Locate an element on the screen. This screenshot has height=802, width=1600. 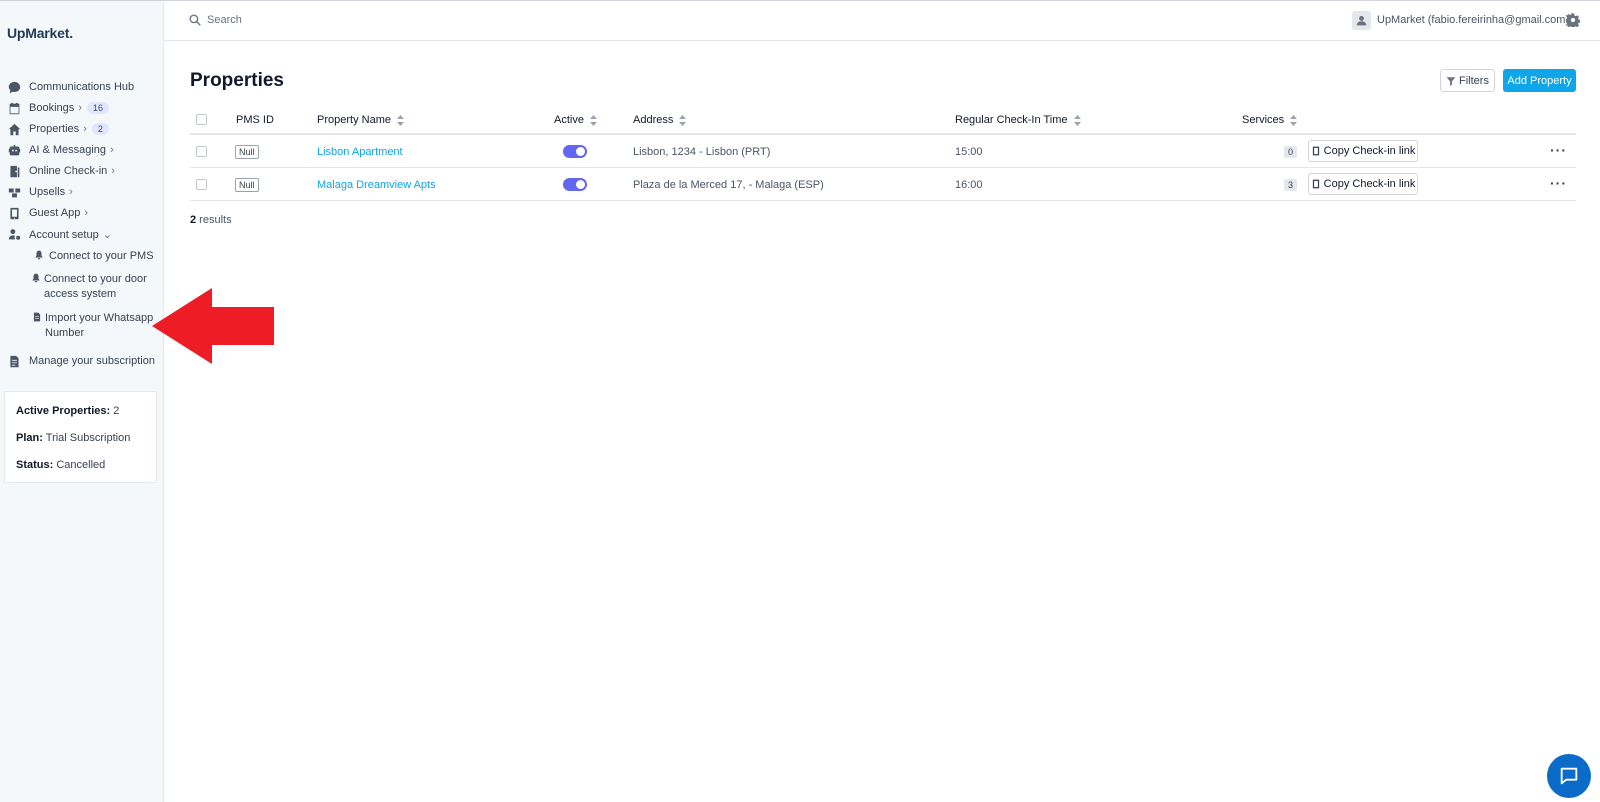
subitem-label-line2: Number is located at coordinates (65, 333).